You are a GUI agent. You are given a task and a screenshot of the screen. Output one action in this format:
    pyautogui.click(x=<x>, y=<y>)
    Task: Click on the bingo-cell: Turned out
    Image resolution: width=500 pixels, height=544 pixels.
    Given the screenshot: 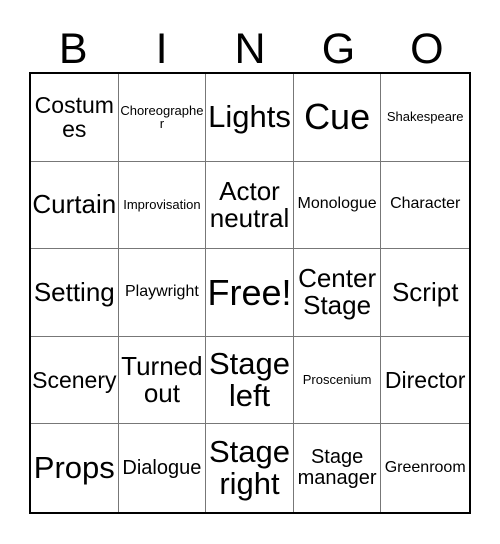 What is the action you would take?
    pyautogui.click(x=162, y=380)
    